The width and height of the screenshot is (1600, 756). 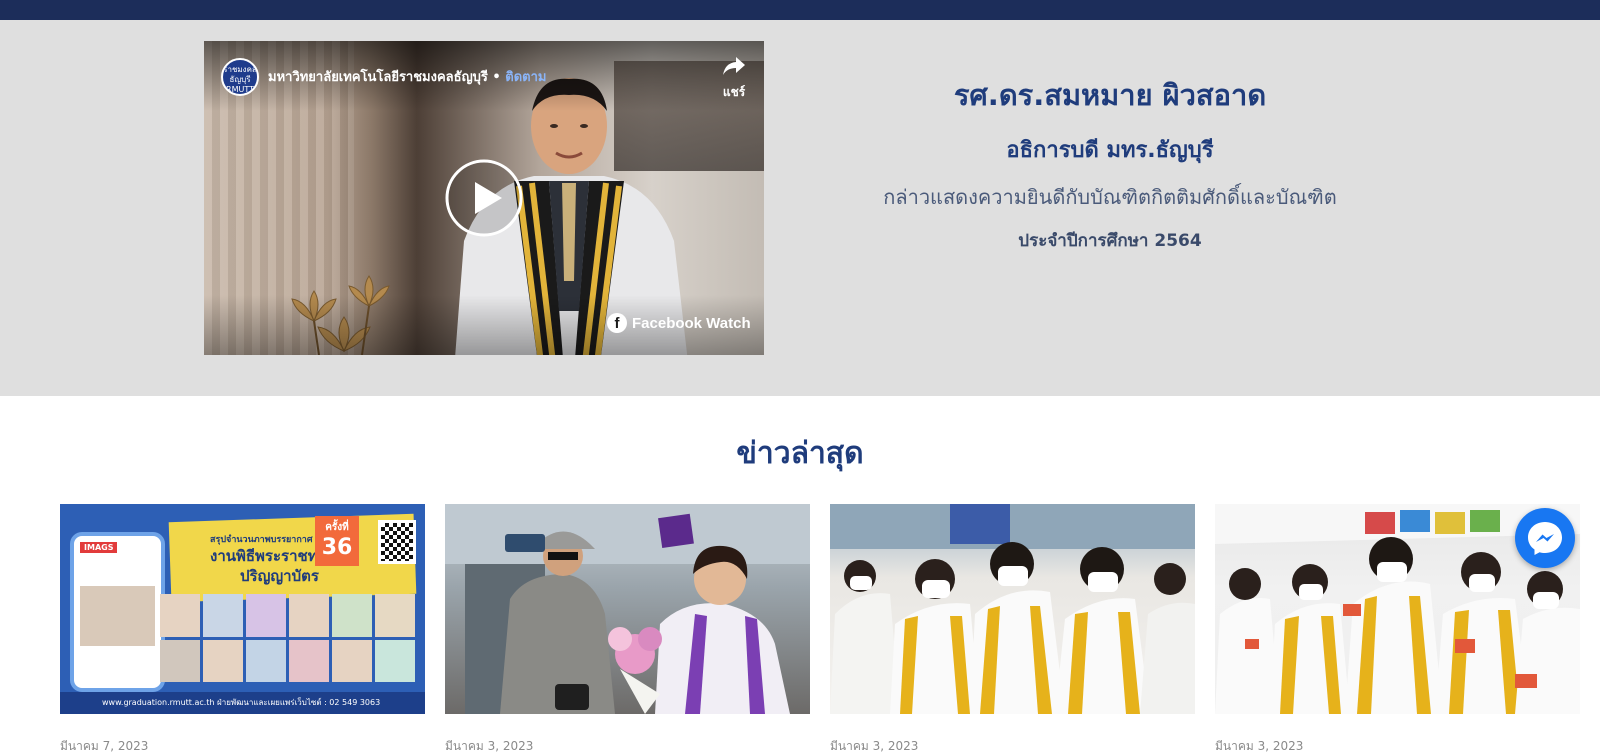 I want to click on selfie-photo, so click(x=627, y=609).